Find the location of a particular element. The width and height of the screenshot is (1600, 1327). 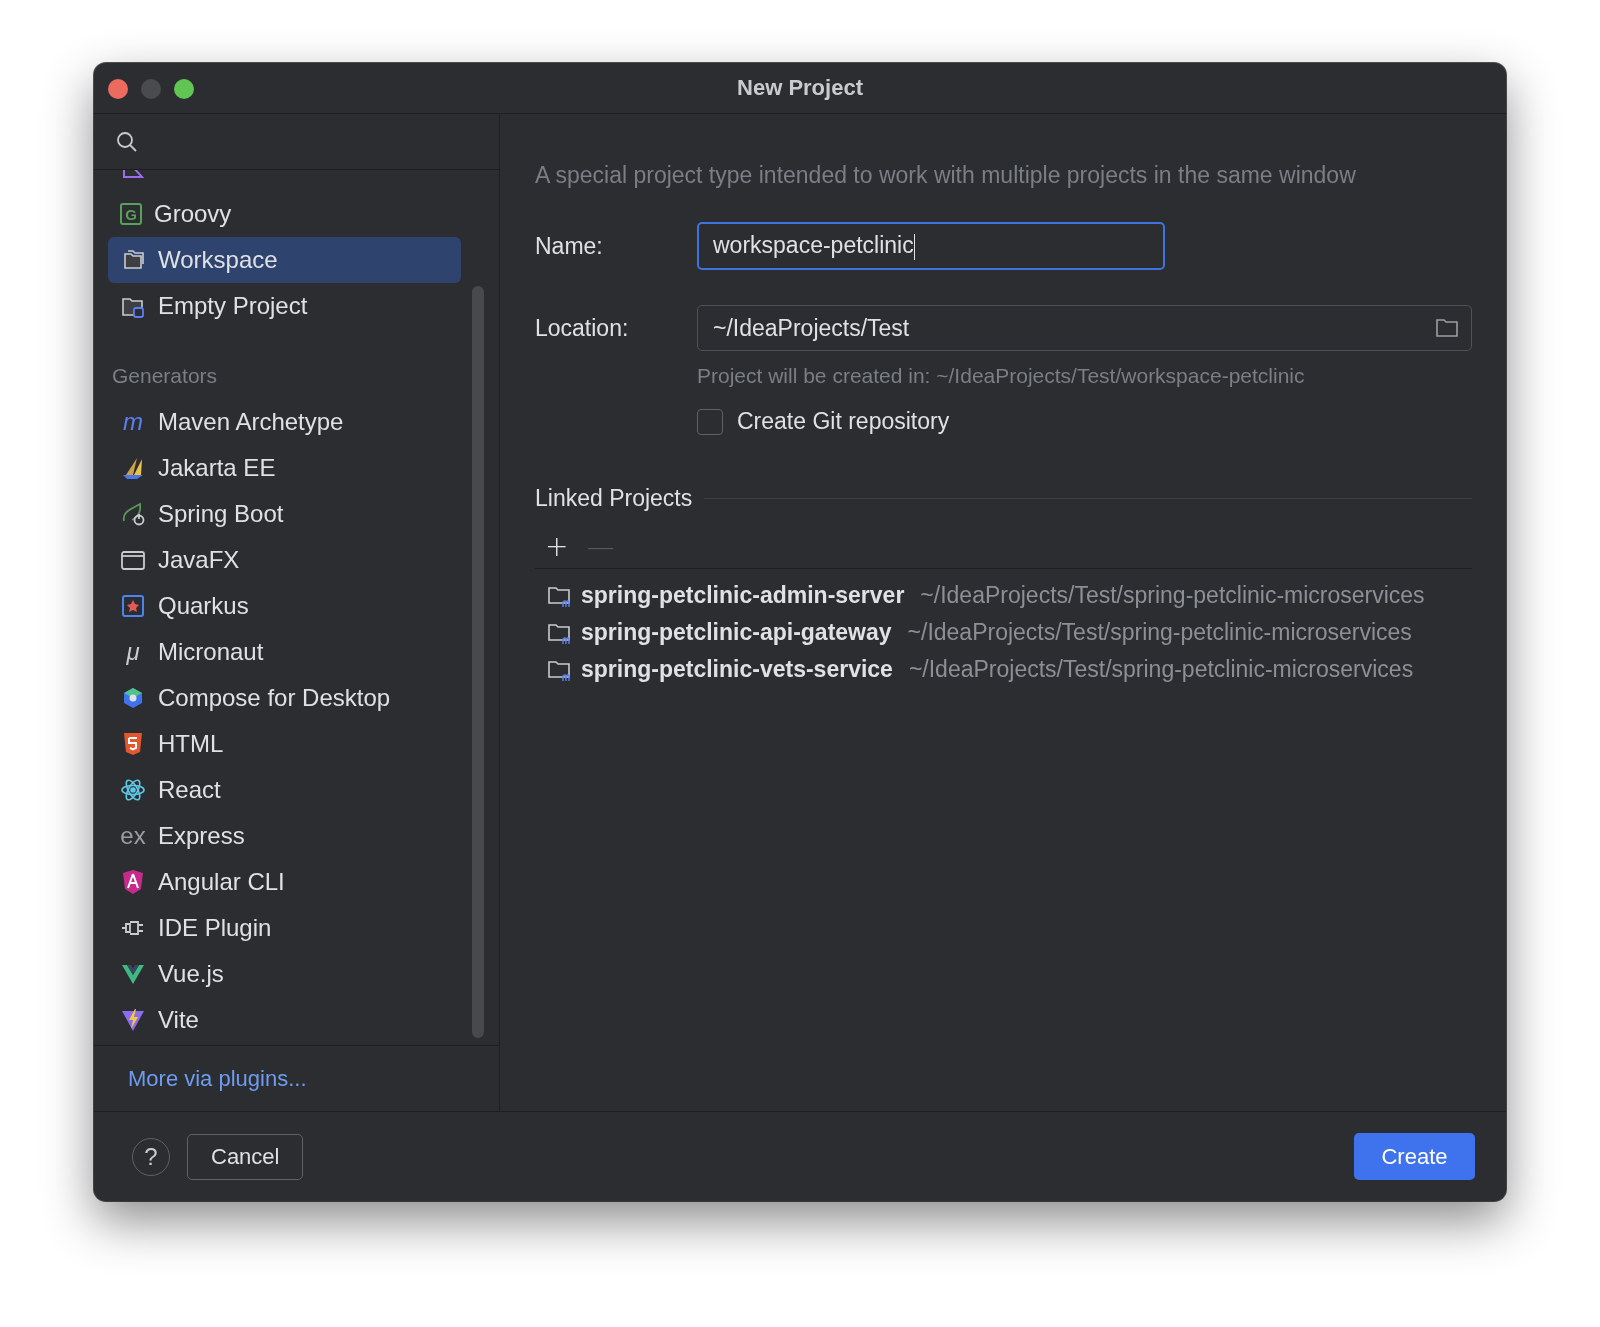

project-type-item: μ Micronaut is located at coordinates (284, 652).